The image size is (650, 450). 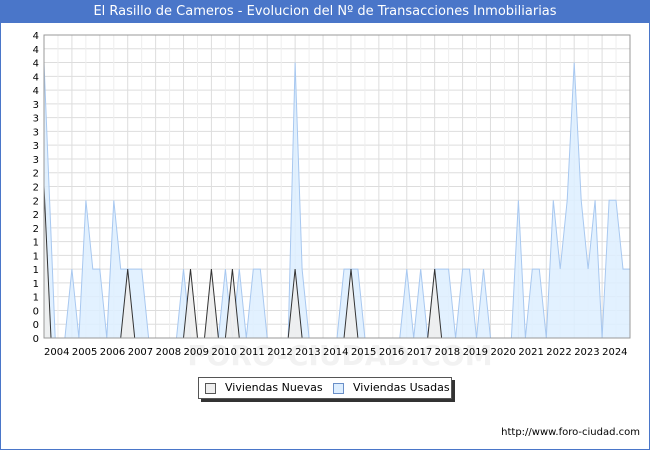 I want to click on x-tick-label: 2013, so click(x=307, y=352).